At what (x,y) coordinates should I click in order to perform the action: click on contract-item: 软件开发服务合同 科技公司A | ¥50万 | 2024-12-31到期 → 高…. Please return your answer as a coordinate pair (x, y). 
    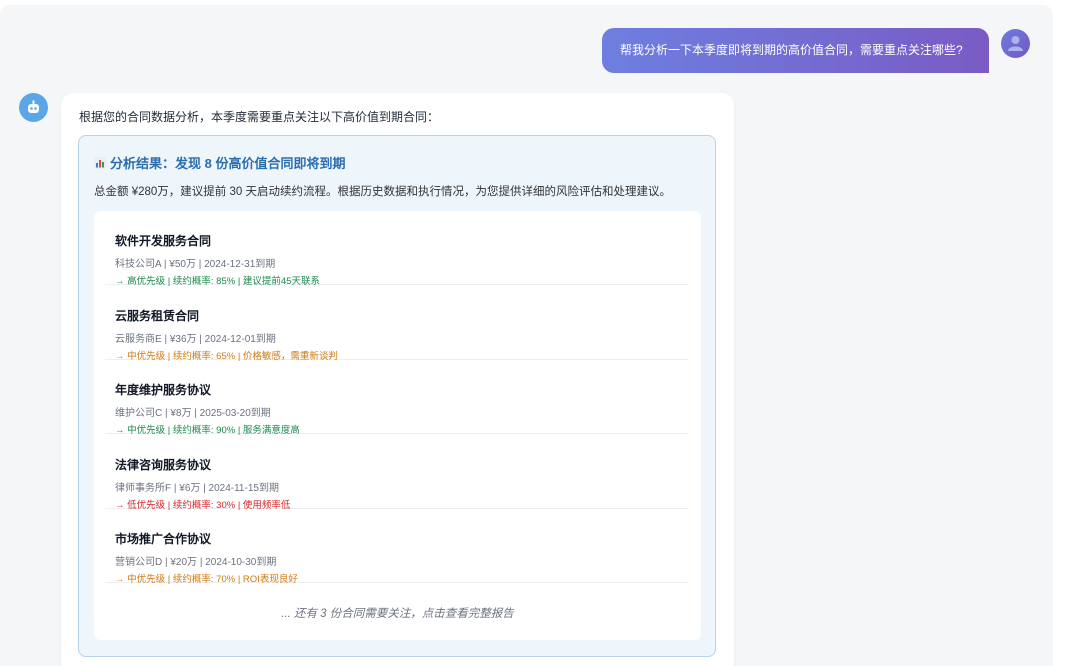
    Looking at the image, I should click on (396, 249).